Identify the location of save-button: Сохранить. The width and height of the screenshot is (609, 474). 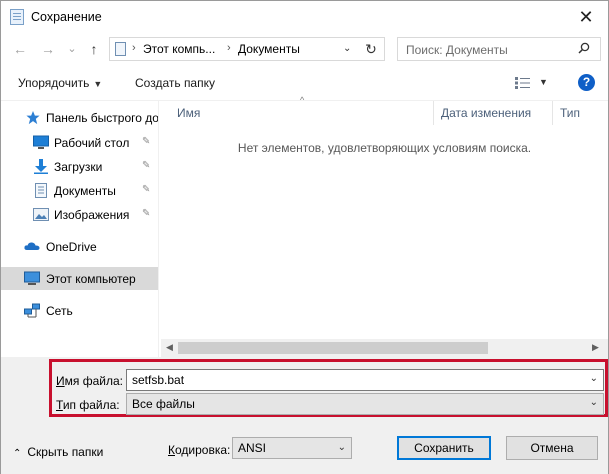
(444, 448).